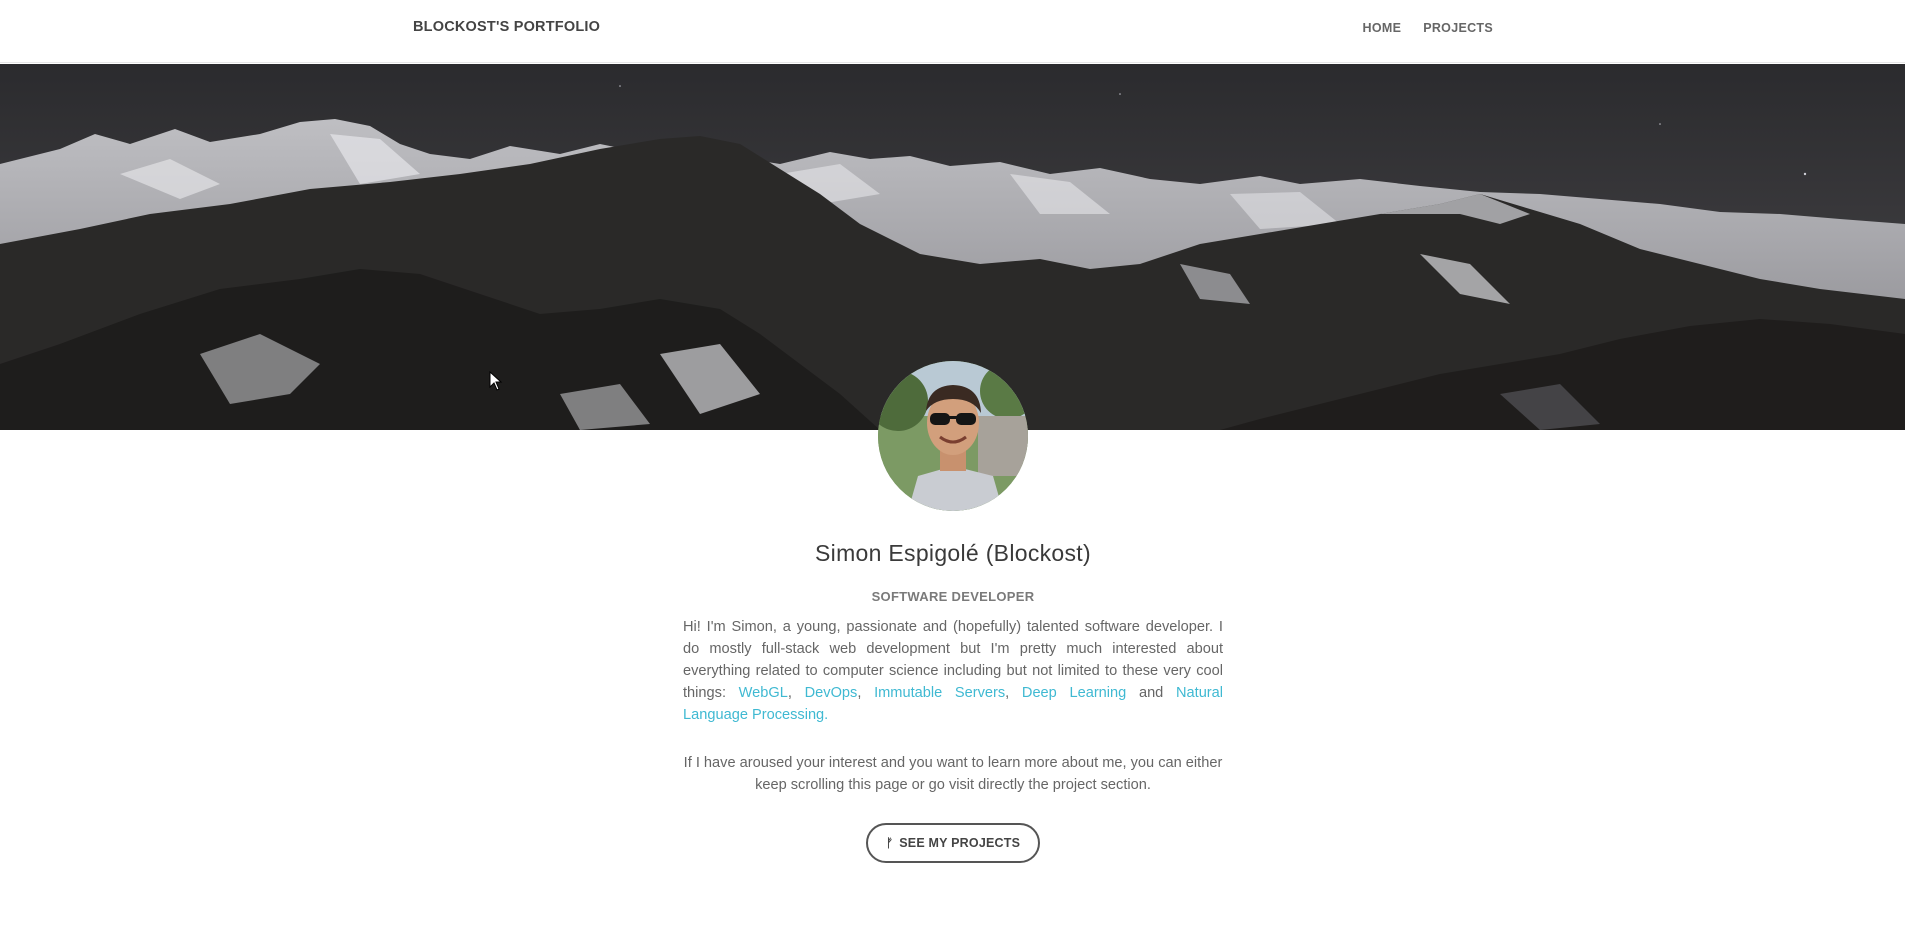  What do you see at coordinates (953, 596) in the screenshot?
I see `profile-role: SOFTWARE DEVELOPER` at bounding box center [953, 596].